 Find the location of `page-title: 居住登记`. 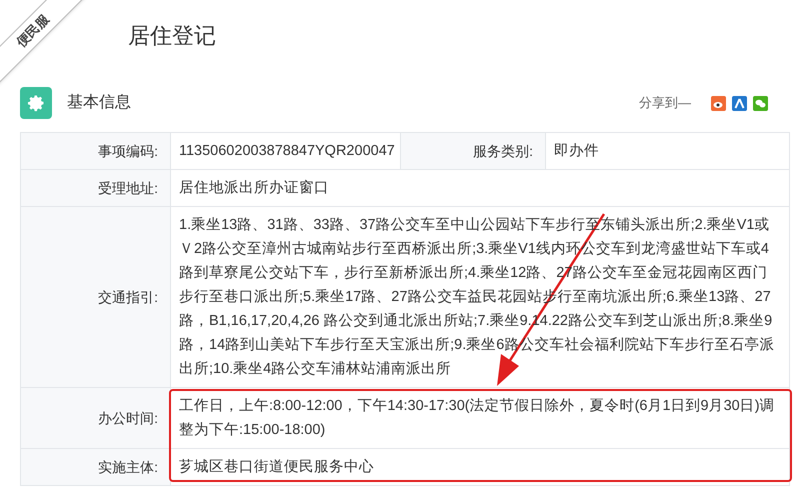

page-title: 居住登记 is located at coordinates (172, 36).